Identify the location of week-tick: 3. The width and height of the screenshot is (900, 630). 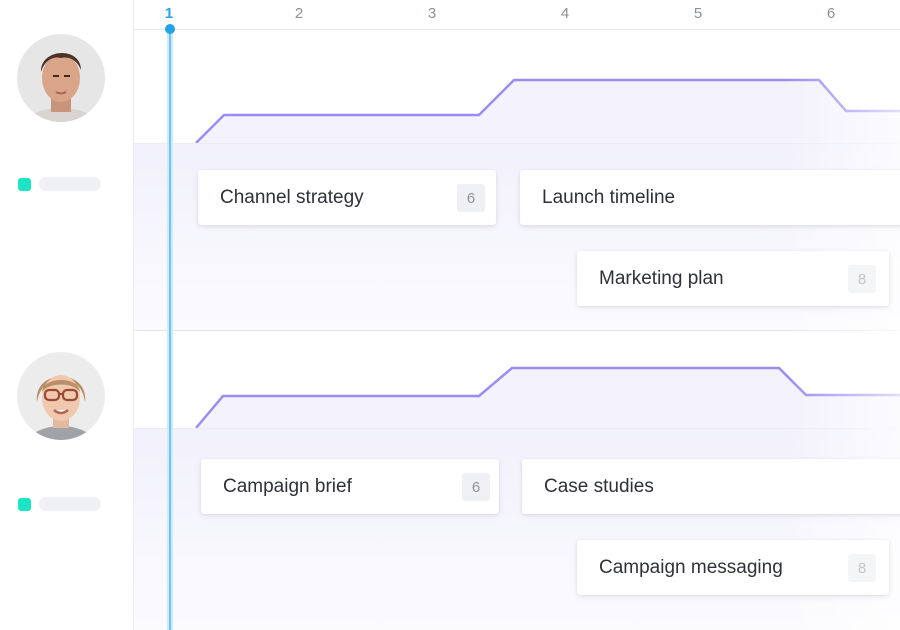
(432, 13).